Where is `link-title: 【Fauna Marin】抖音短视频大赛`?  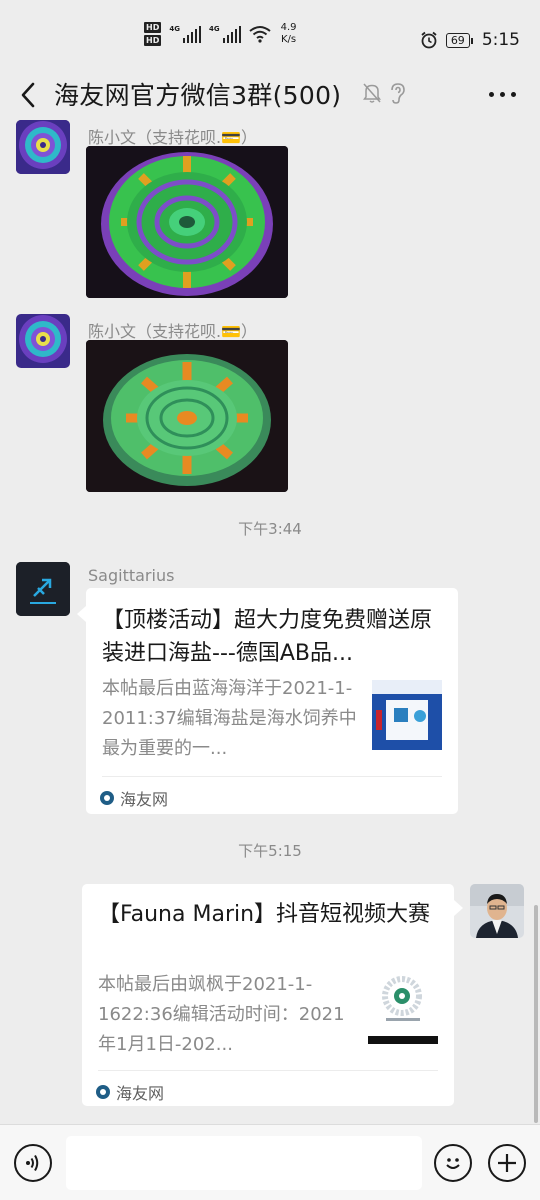 link-title: 【Fauna Marin】抖音短视频大赛 is located at coordinates (264, 914).